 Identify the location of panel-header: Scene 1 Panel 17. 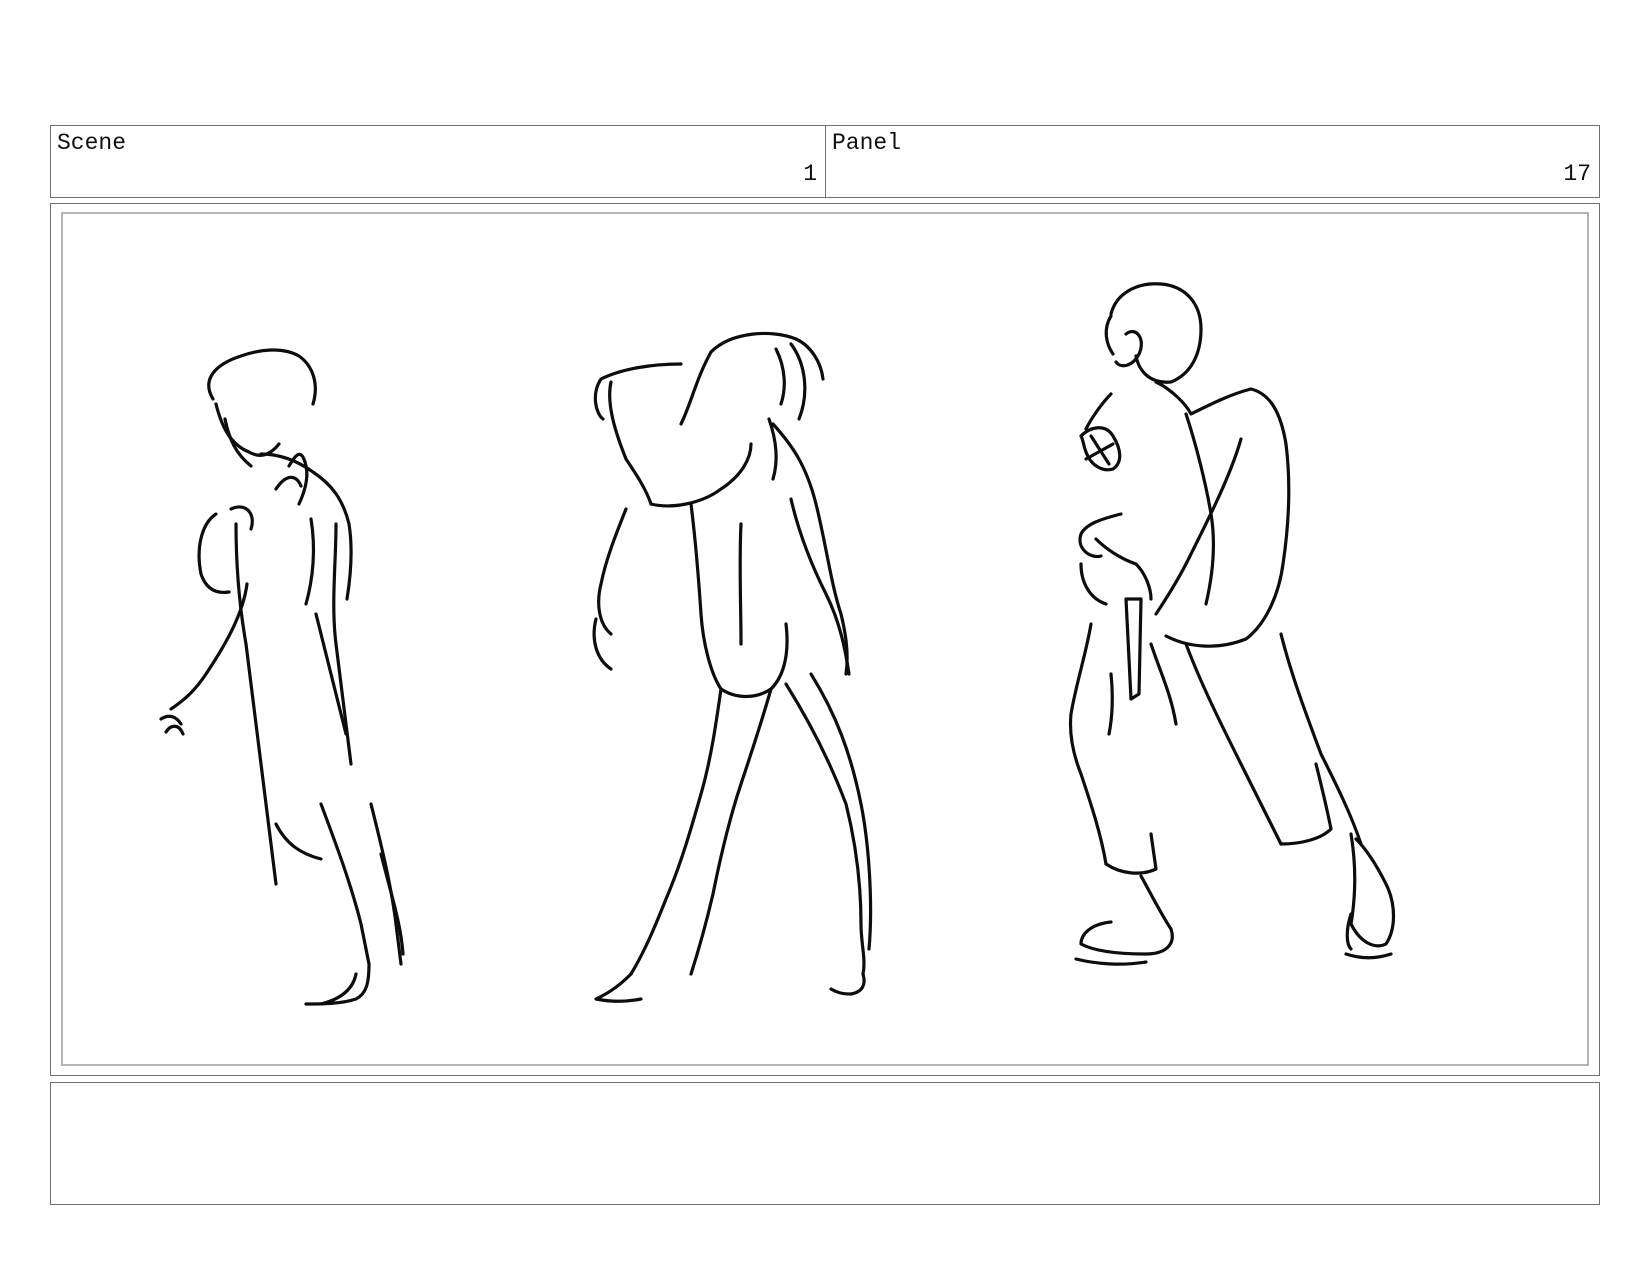
(825, 161).